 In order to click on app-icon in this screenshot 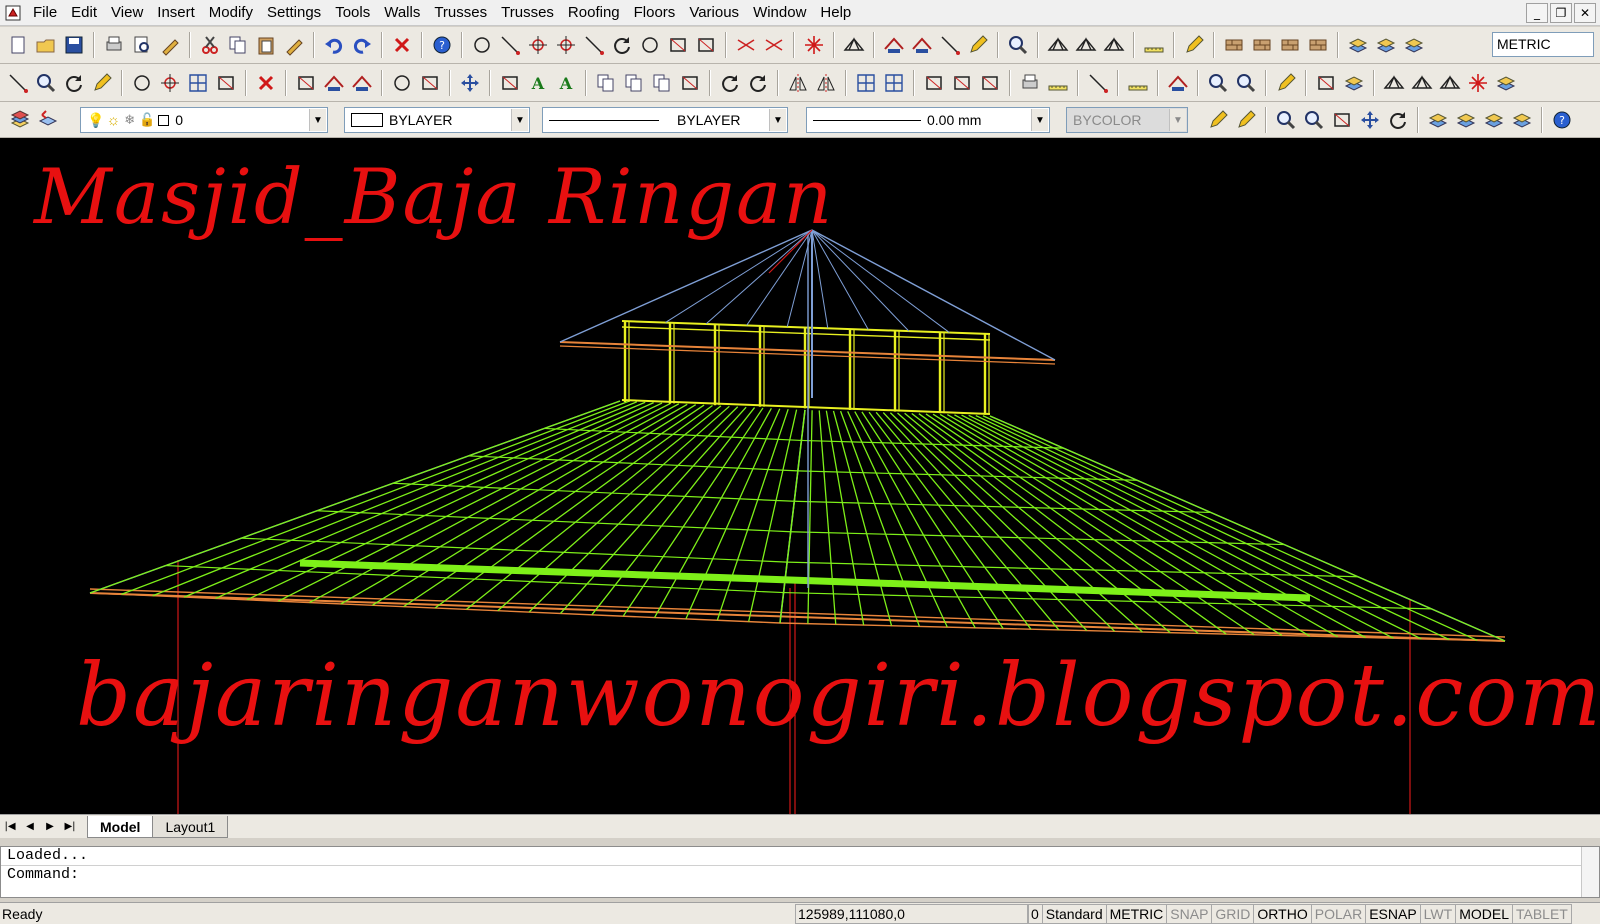, I will do `click(13, 13)`.